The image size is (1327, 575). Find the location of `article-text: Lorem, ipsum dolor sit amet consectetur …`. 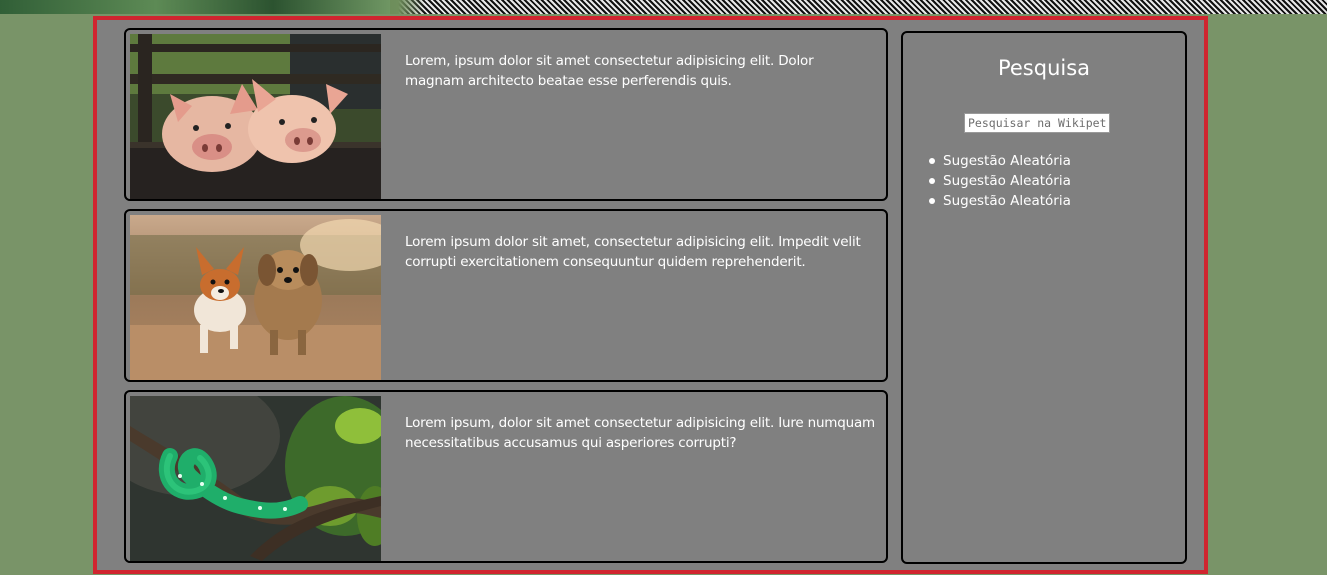

article-text: Lorem, ipsum dolor sit amet consectetur … is located at coordinates (609, 71).